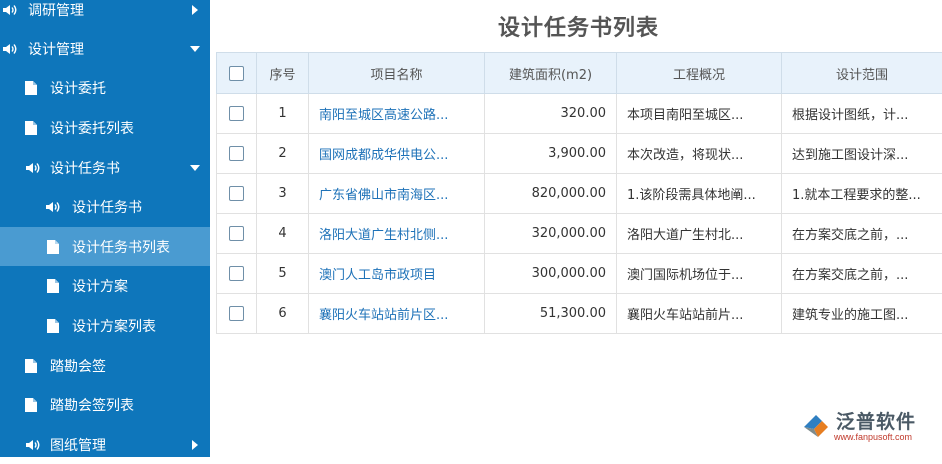 The width and height of the screenshot is (942, 464). I want to click on cell-area: 3,900.00, so click(551, 154).